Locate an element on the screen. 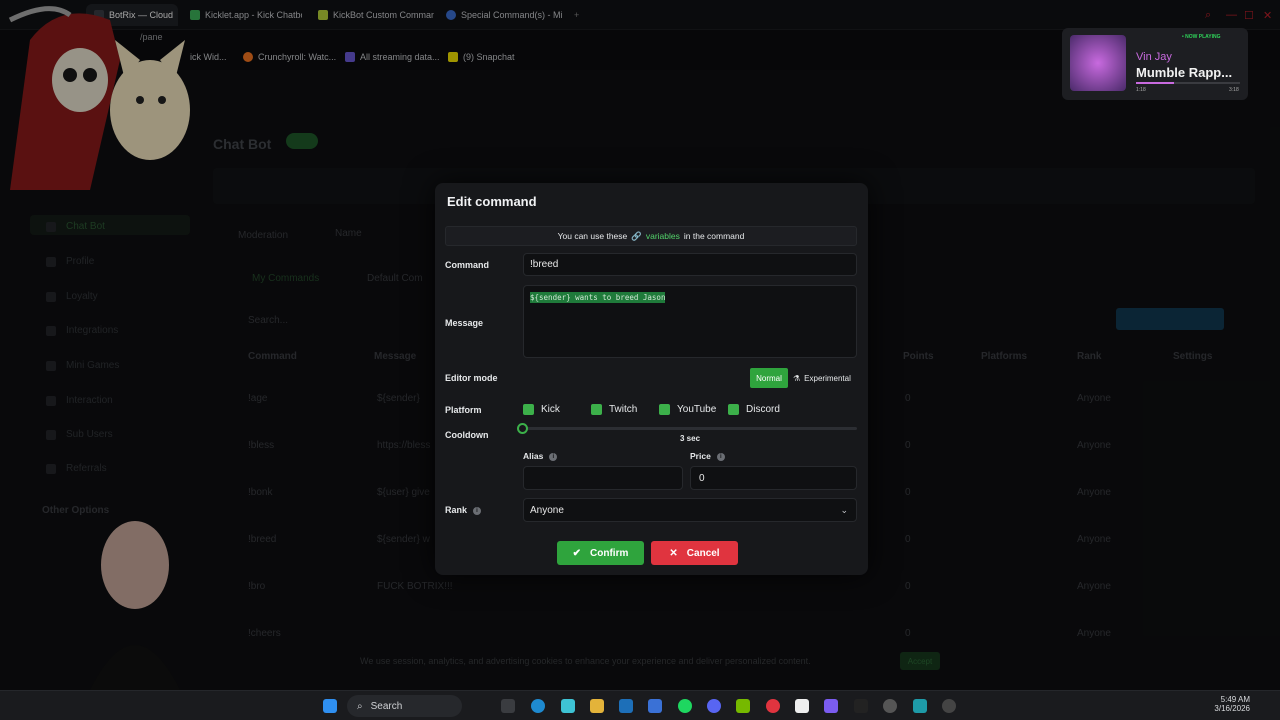 The height and width of the screenshot is (720, 1280). hint-text: You can use these is located at coordinates (592, 236).